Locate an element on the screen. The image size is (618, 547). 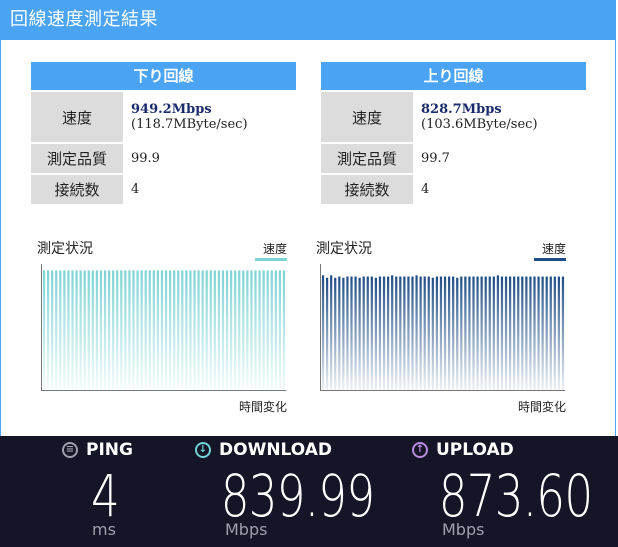
upload-connections-value: 4 is located at coordinates (425, 189).